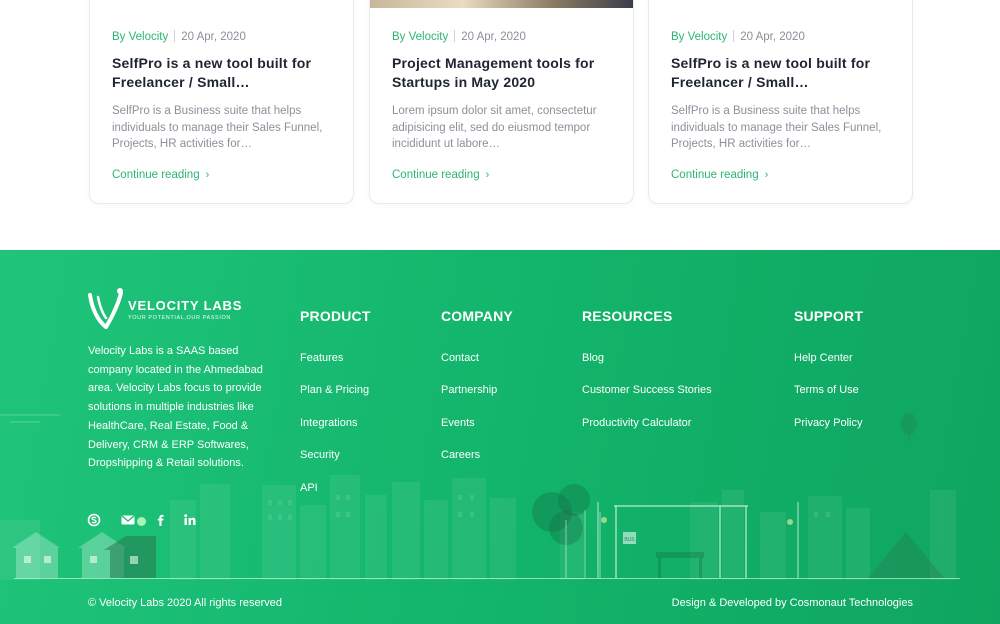  Describe the element at coordinates (328, 423) in the screenshot. I see `footer-link-integrations: Integrations` at that location.